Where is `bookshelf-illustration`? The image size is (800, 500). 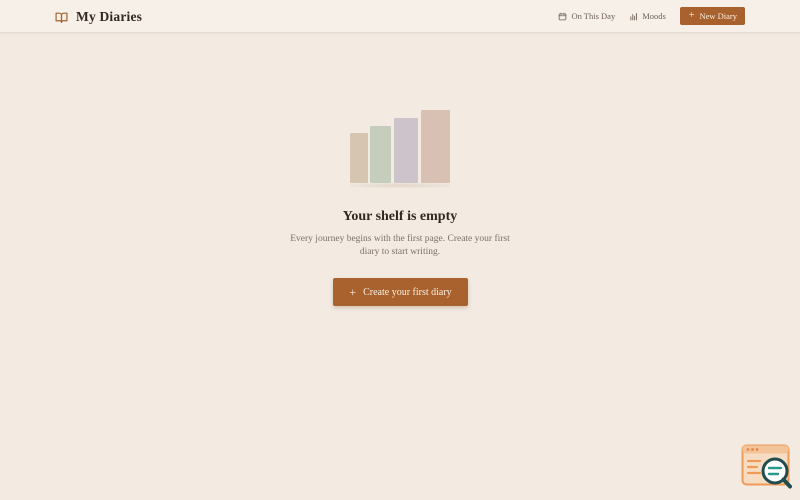
bookshelf-illustration is located at coordinates (400, 148).